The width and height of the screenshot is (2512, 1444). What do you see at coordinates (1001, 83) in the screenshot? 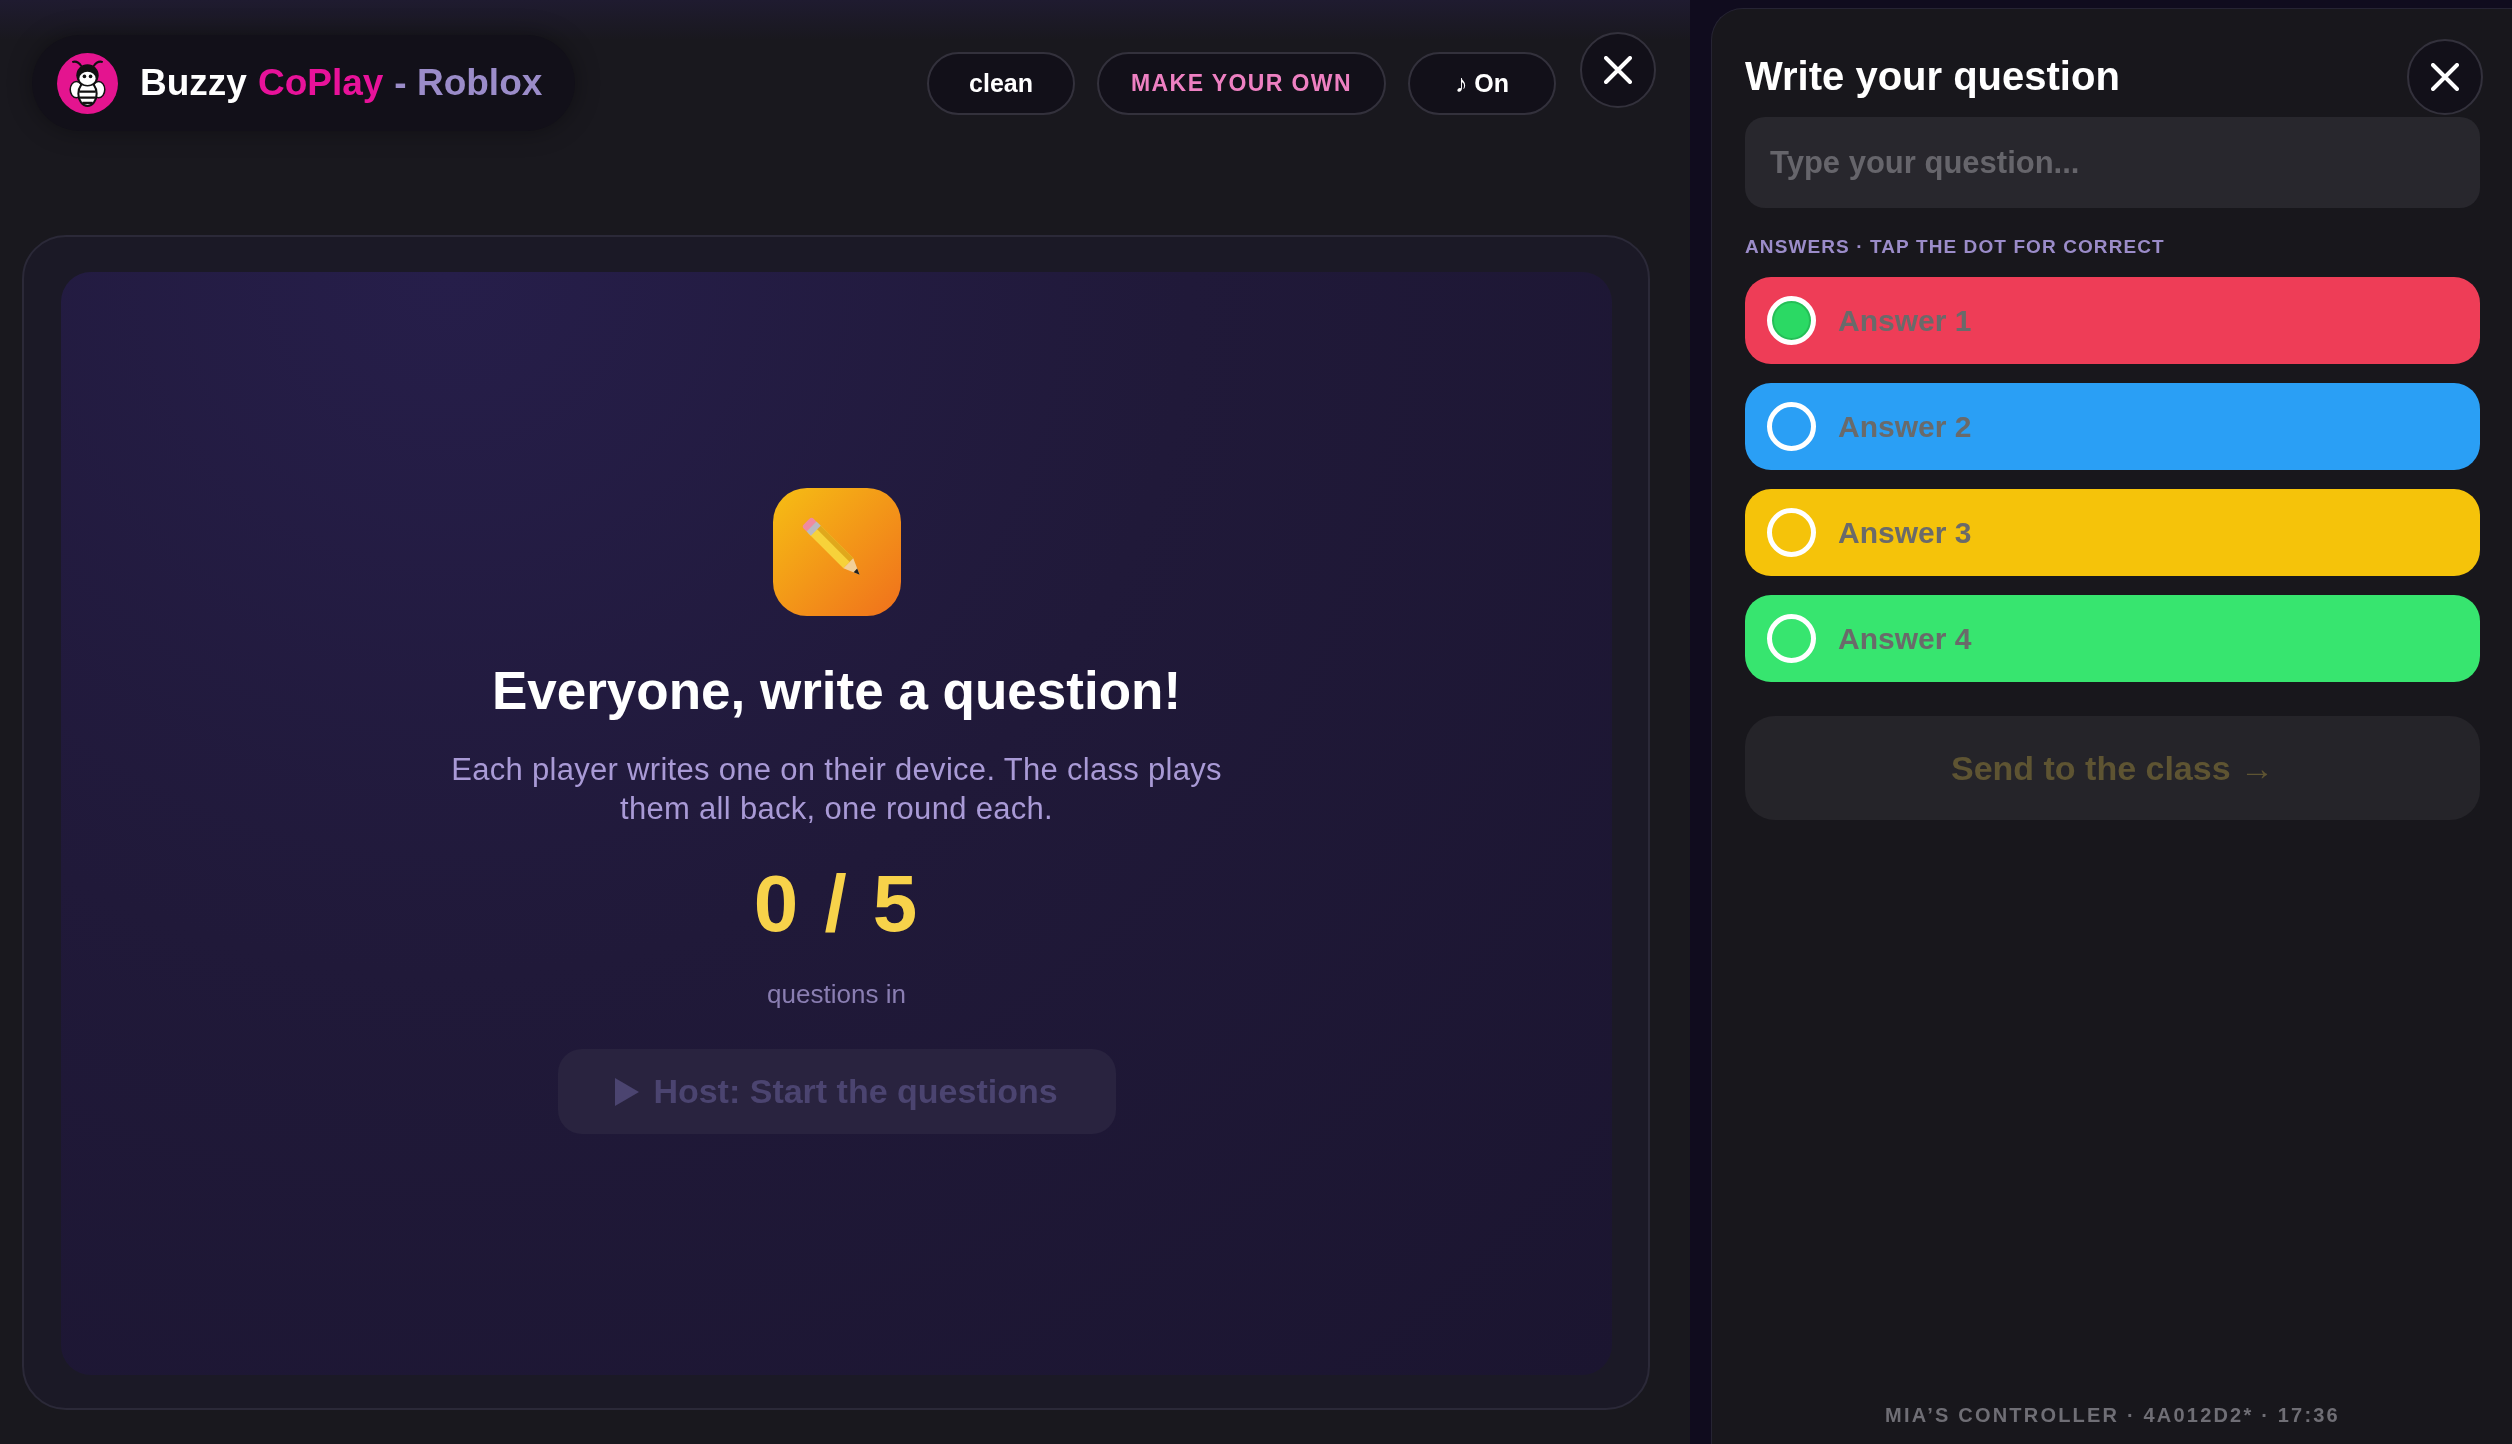
I see `toolbar-button: clean` at bounding box center [1001, 83].